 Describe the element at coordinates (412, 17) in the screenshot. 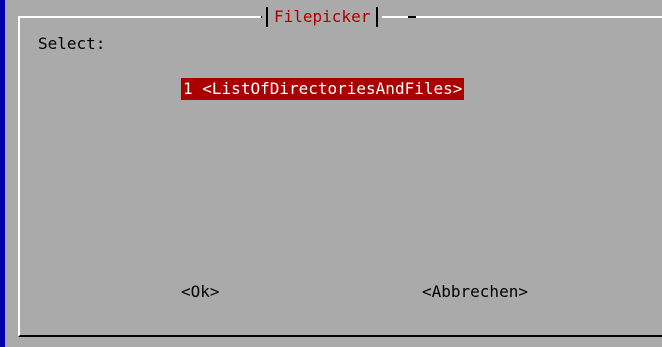

I see `title-border-tick-right` at that location.